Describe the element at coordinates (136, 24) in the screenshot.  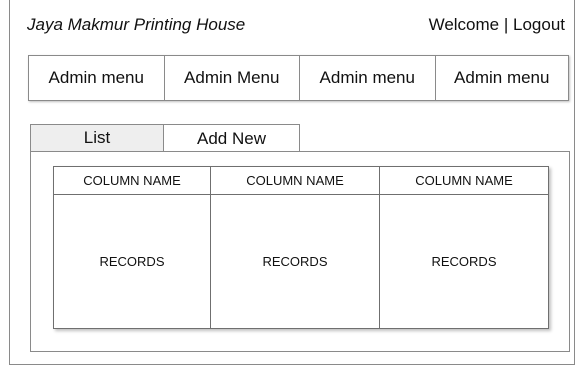
I see `site-title: Jaya Makmur Printing House` at that location.